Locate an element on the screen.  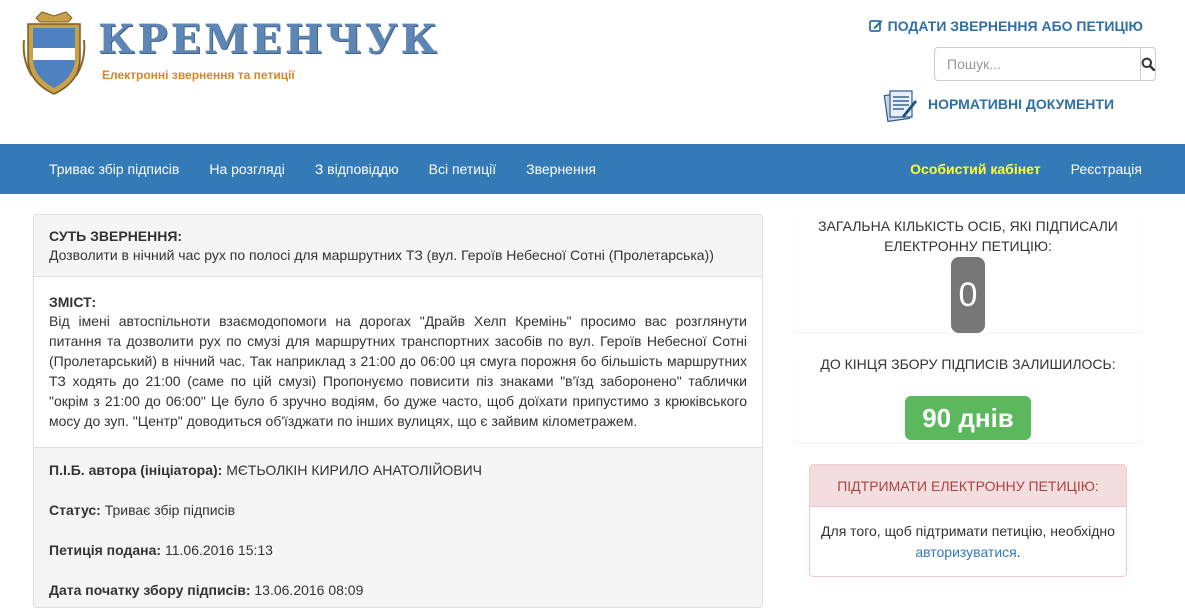
content-label: ЗМІСТ: is located at coordinates (73, 302).